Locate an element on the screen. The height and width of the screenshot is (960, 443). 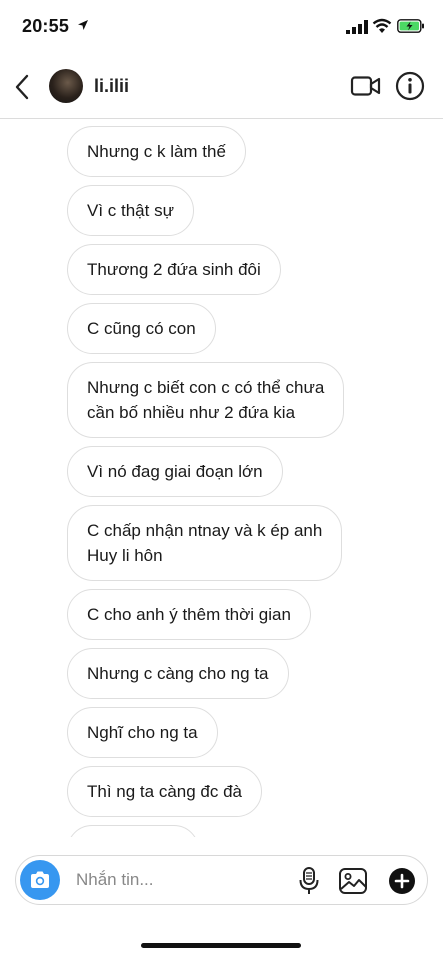
message-bubble: C chấp nhận ntnay và k ép anh Huy li hôn is located at coordinates (205, 543).